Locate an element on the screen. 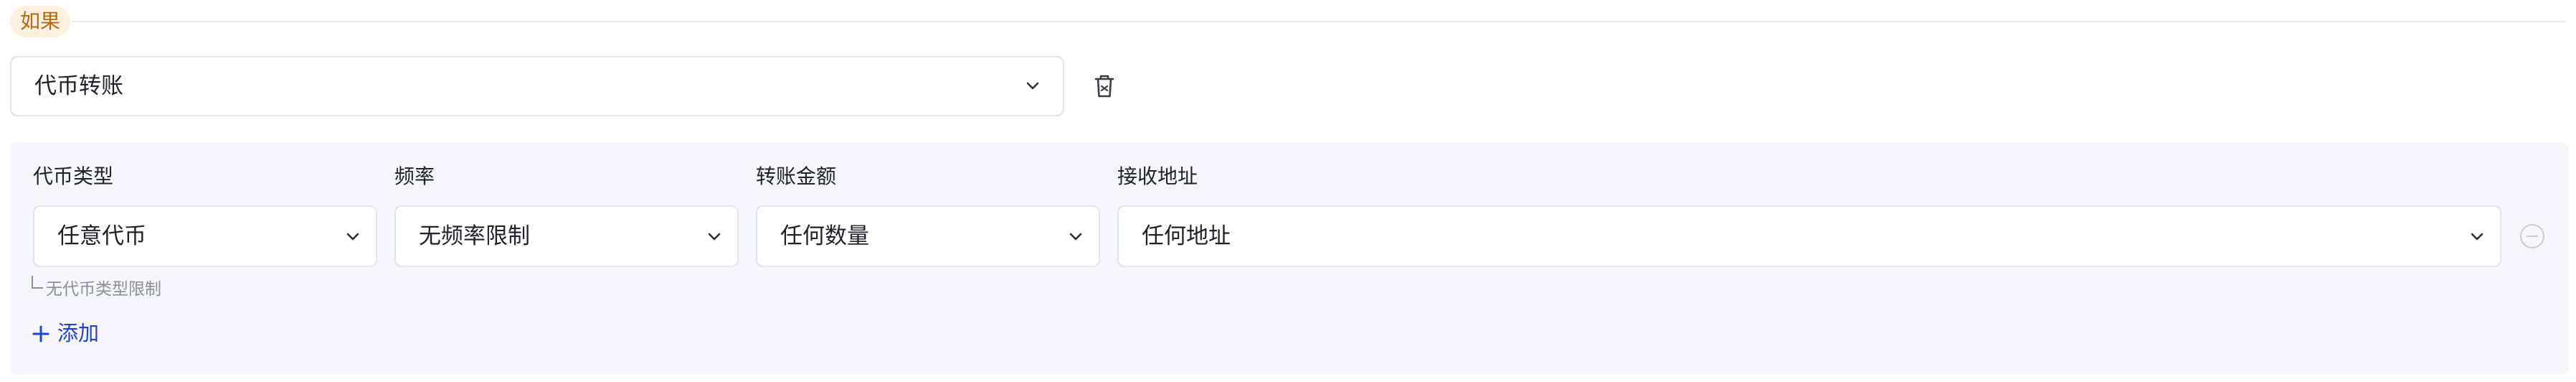 The width and height of the screenshot is (2576, 382). frequency-label: 频率 is located at coordinates (414, 176).